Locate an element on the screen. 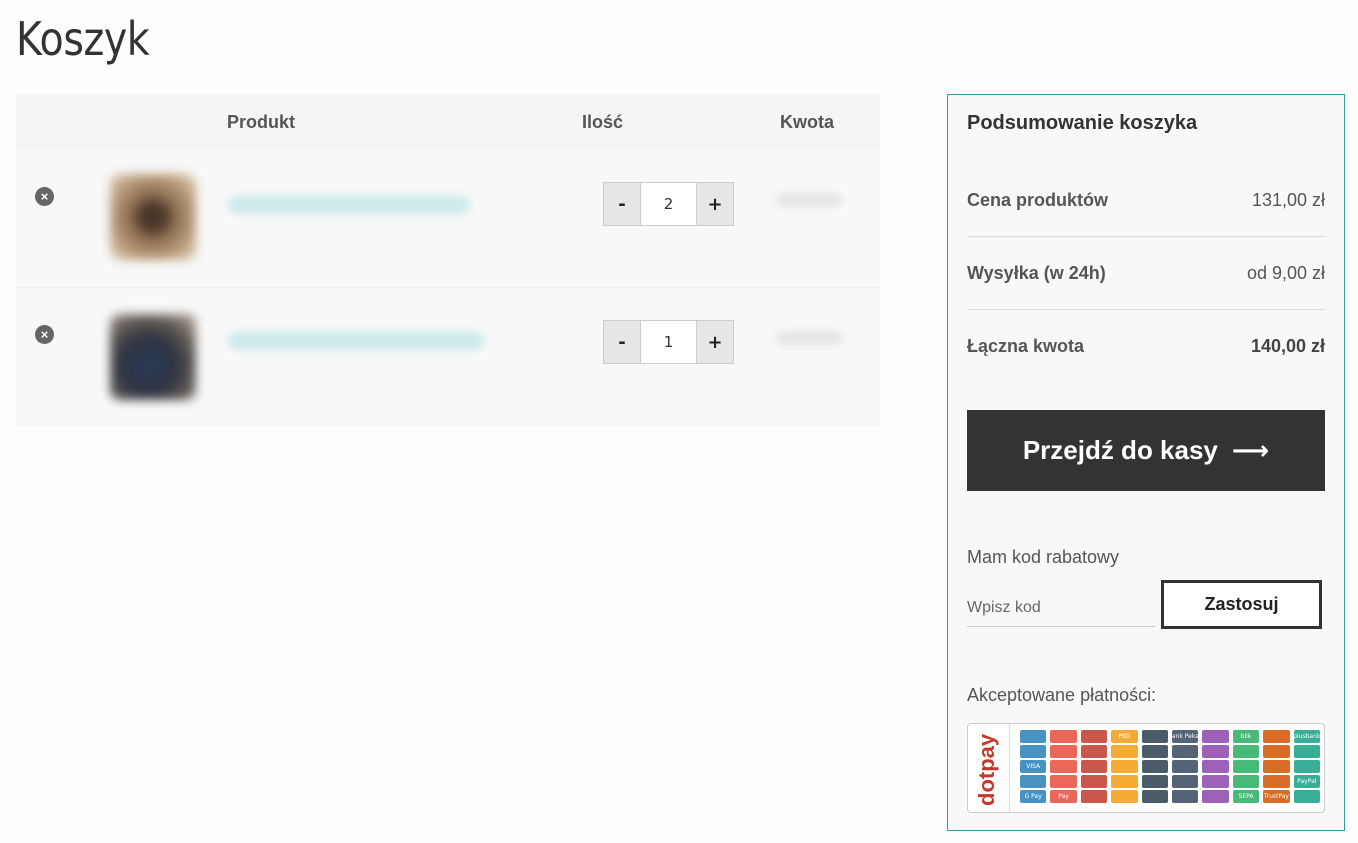  summary-value: 131,00 zł is located at coordinates (1288, 199).